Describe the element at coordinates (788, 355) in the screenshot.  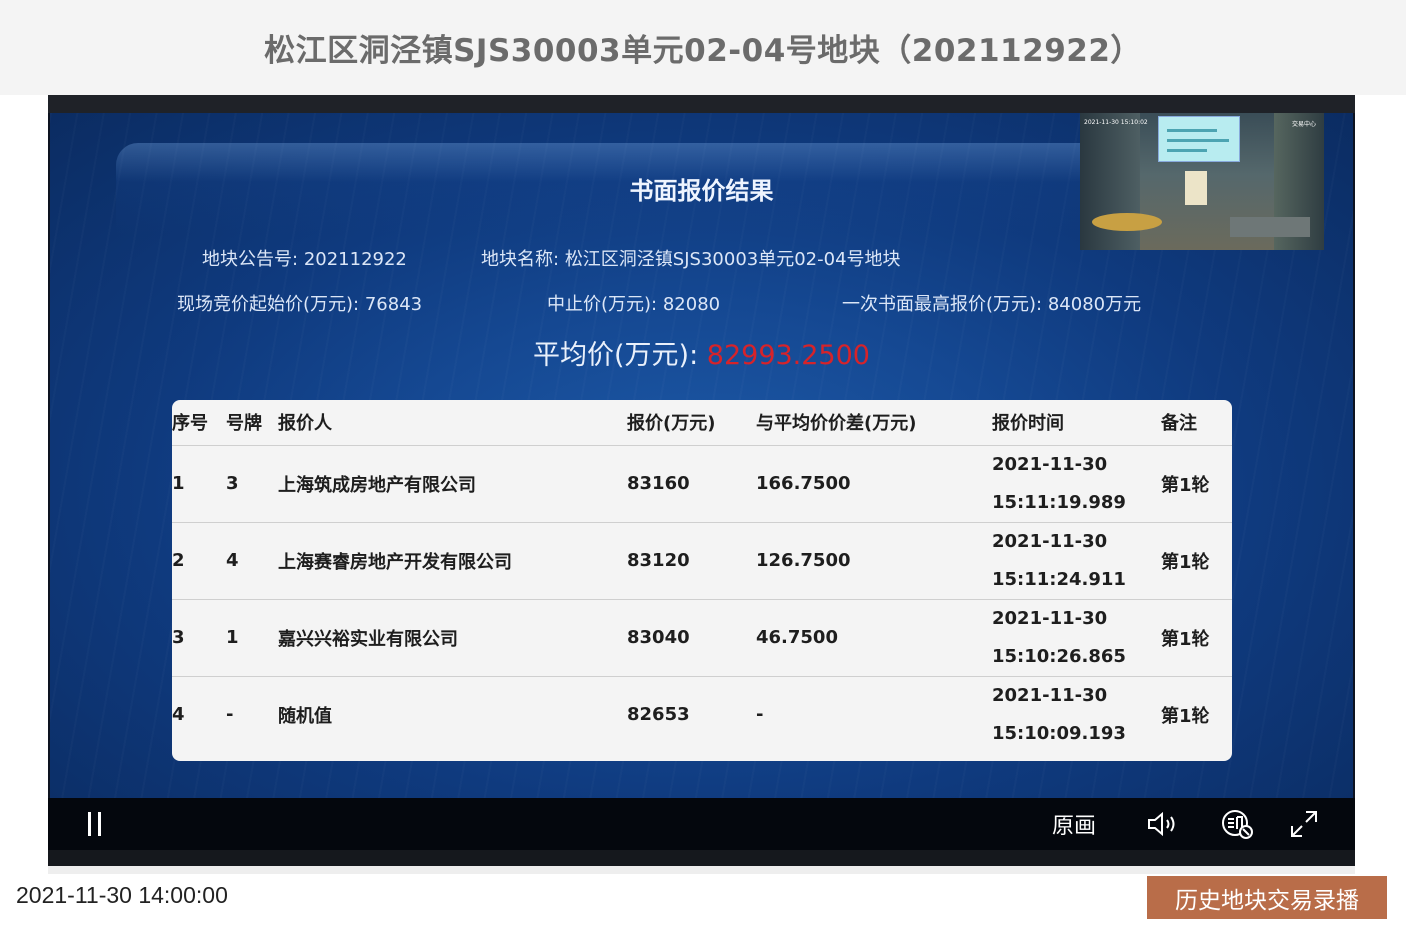
I see `avg-value: 82993.2500` at that location.